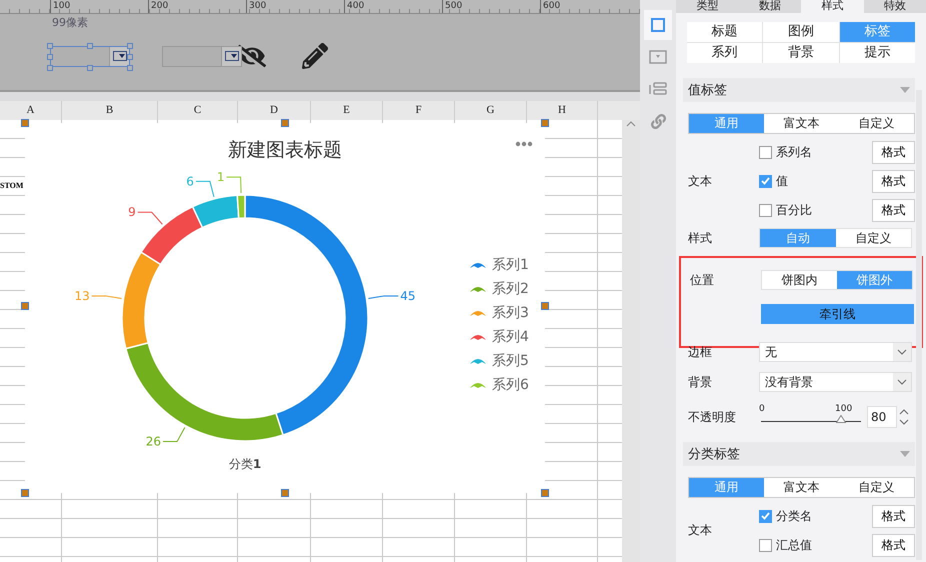  I want to click on checkbox-option: 百分比, so click(785, 210).